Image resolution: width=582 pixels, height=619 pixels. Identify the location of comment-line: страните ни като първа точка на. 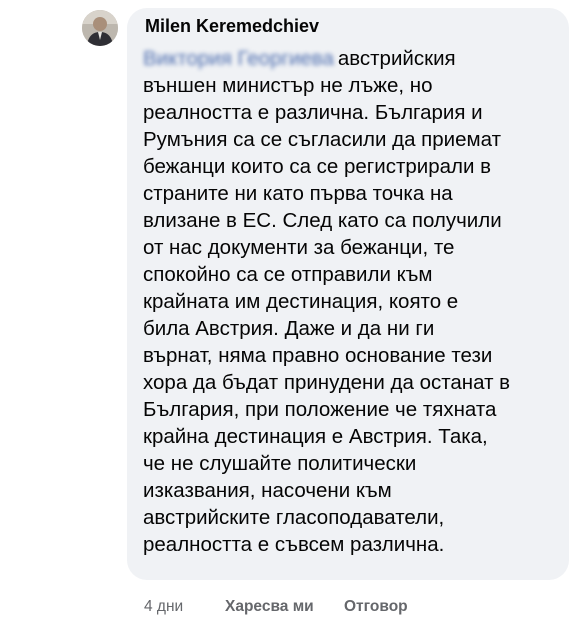
(298, 193).